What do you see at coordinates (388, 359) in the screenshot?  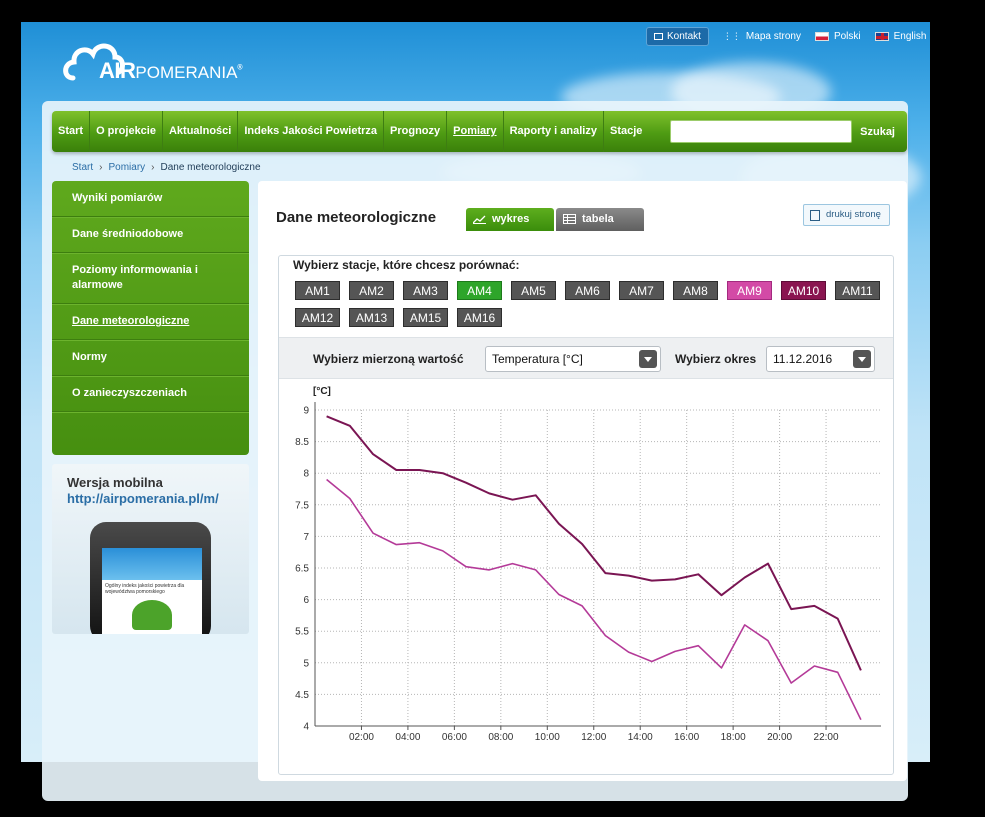 I see `measure-label: Wybierz mierzoną wartość` at bounding box center [388, 359].